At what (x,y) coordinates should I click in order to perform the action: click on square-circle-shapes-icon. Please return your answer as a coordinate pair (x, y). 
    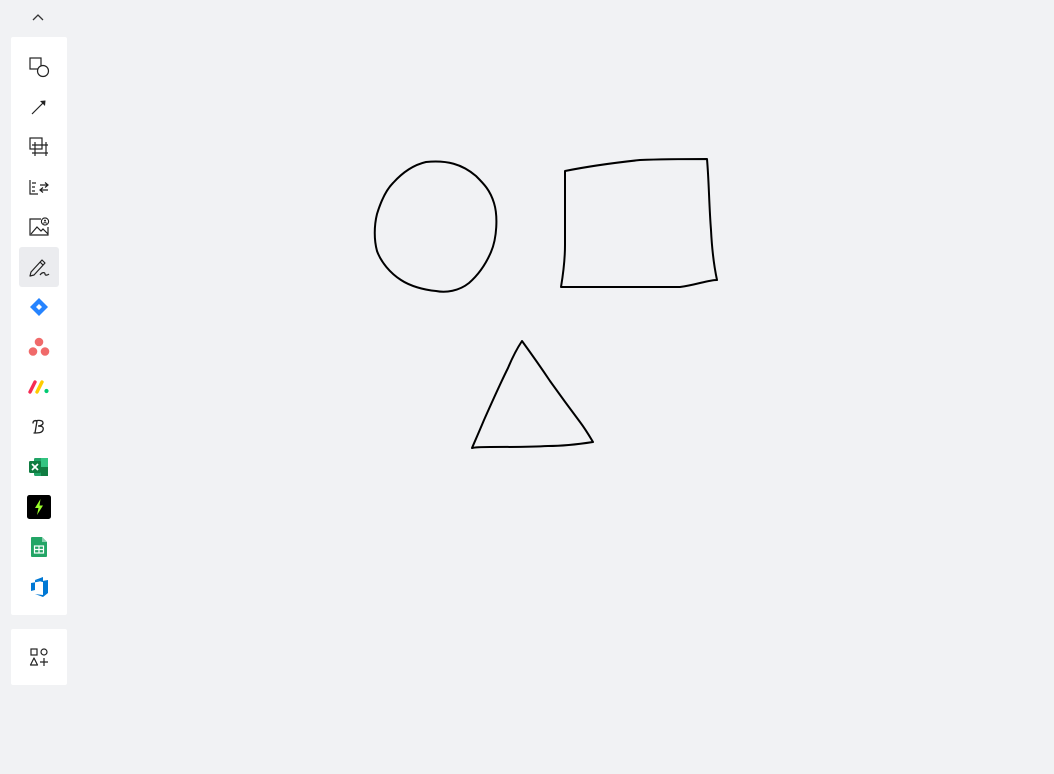
    Looking at the image, I should click on (39, 67).